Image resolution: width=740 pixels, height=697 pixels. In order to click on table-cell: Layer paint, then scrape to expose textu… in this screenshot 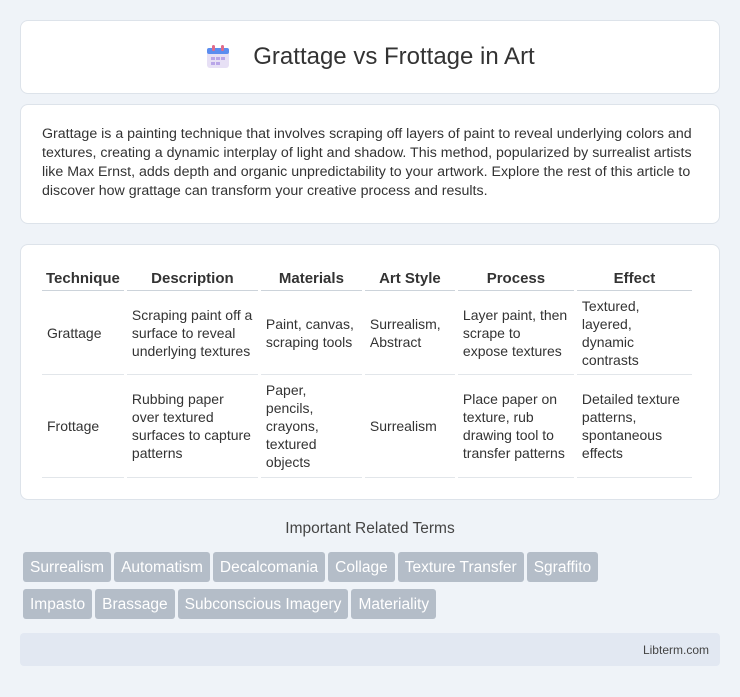, I will do `click(515, 333)`.